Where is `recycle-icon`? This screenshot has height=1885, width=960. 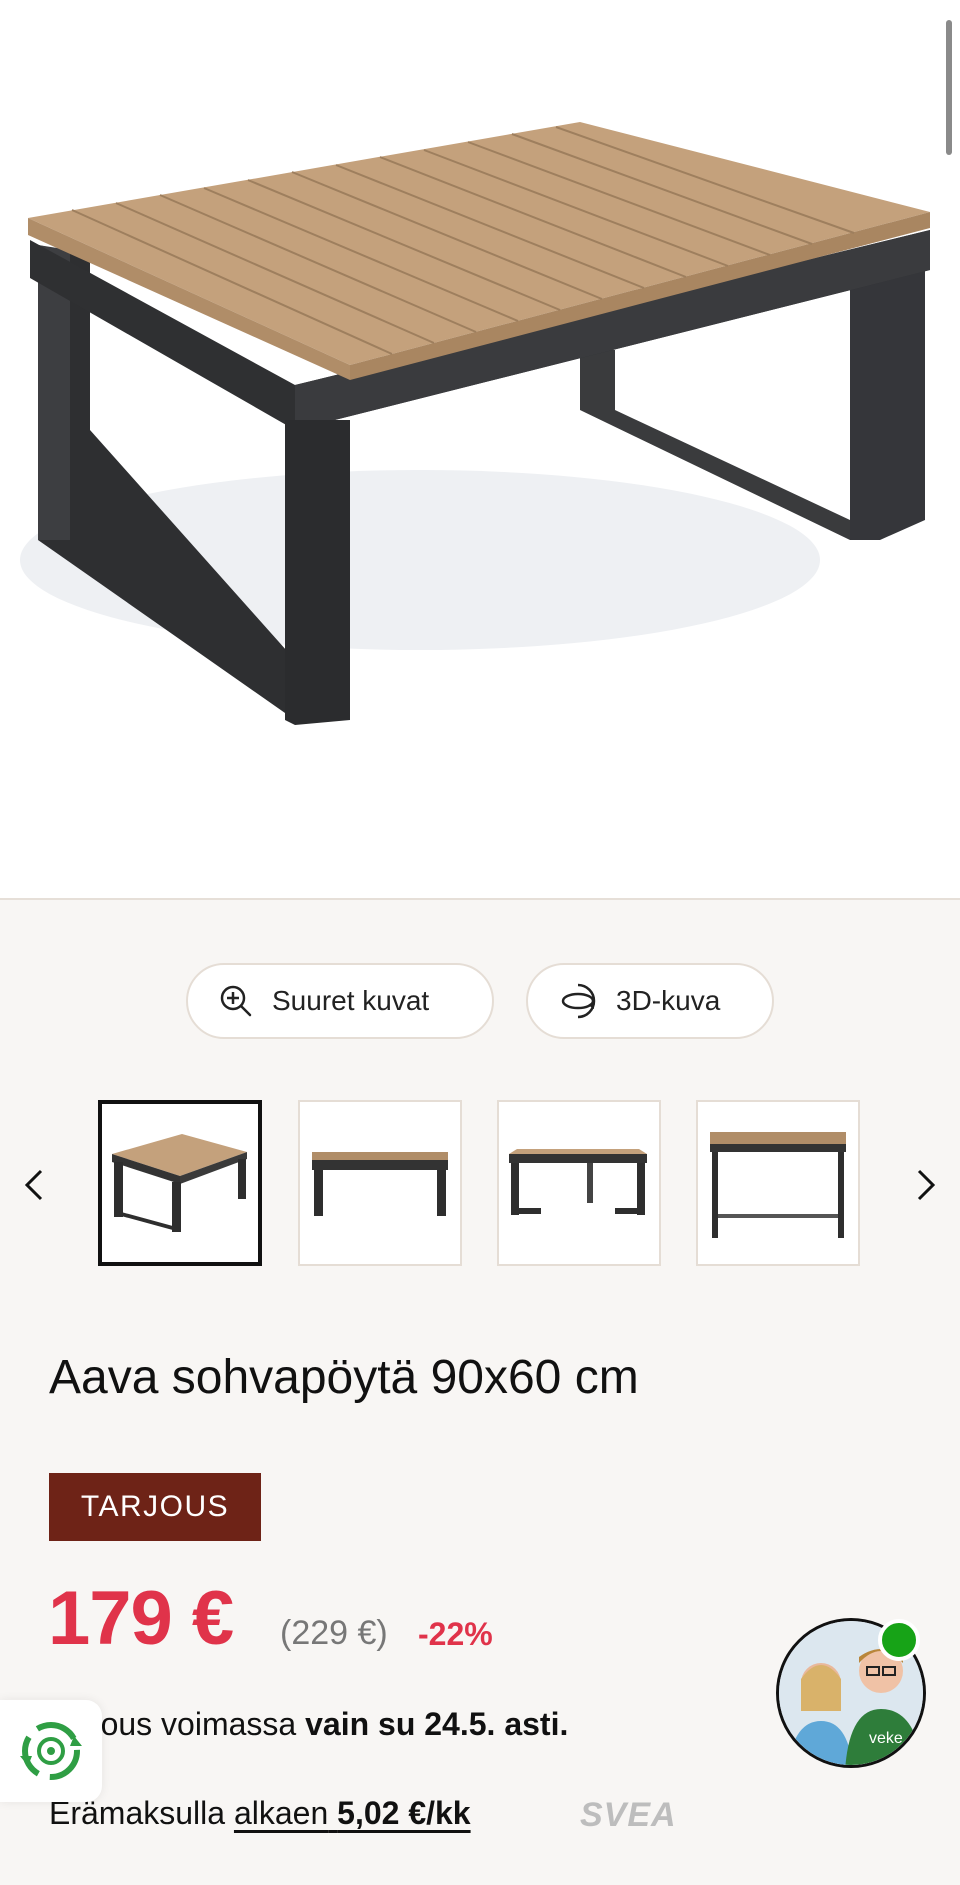
recycle-icon is located at coordinates (51, 1751).